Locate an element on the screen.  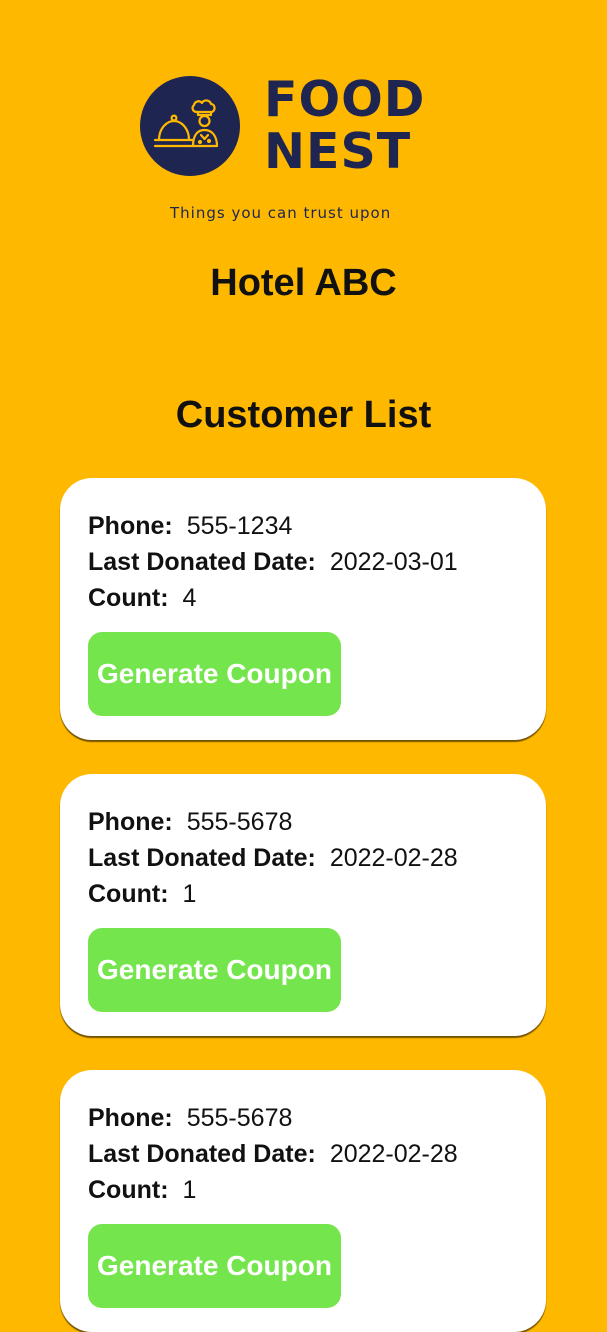
phone-value: 555-1234 is located at coordinates (239, 526).